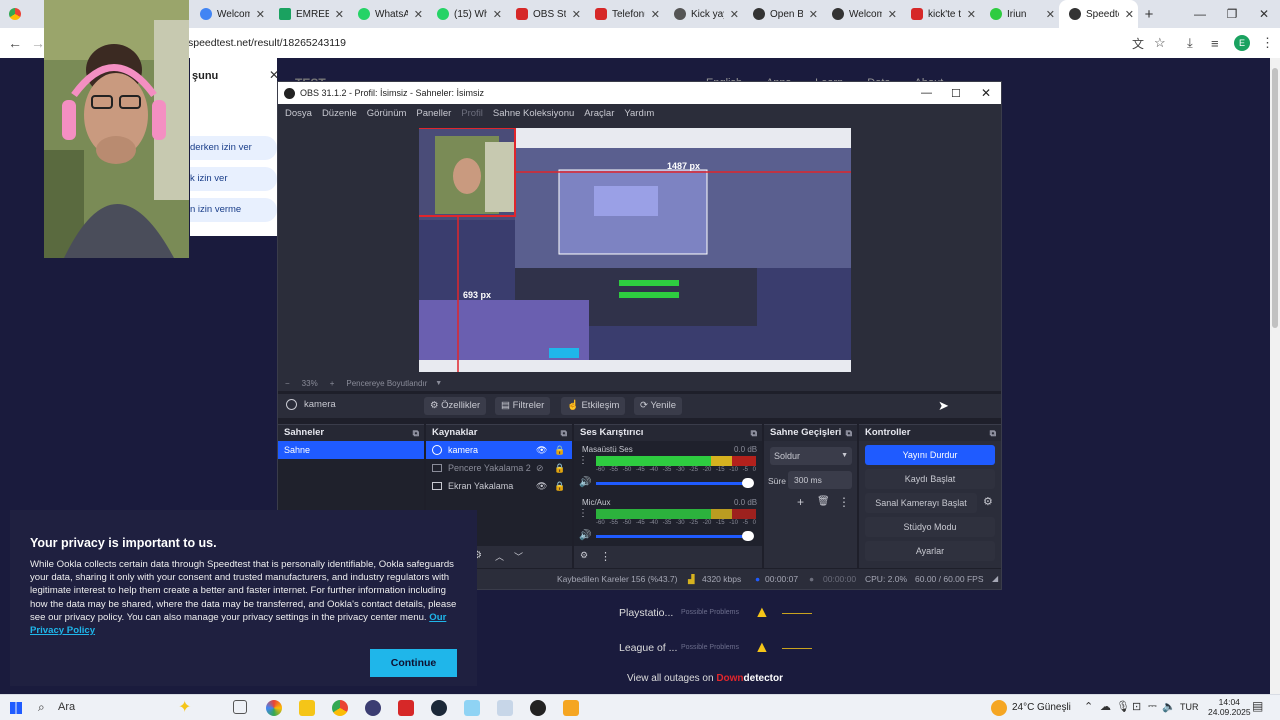 This screenshot has width=1280, height=720. Describe the element at coordinates (438, 383) in the screenshot. I see `chevron-down-icon: ▼` at that location.